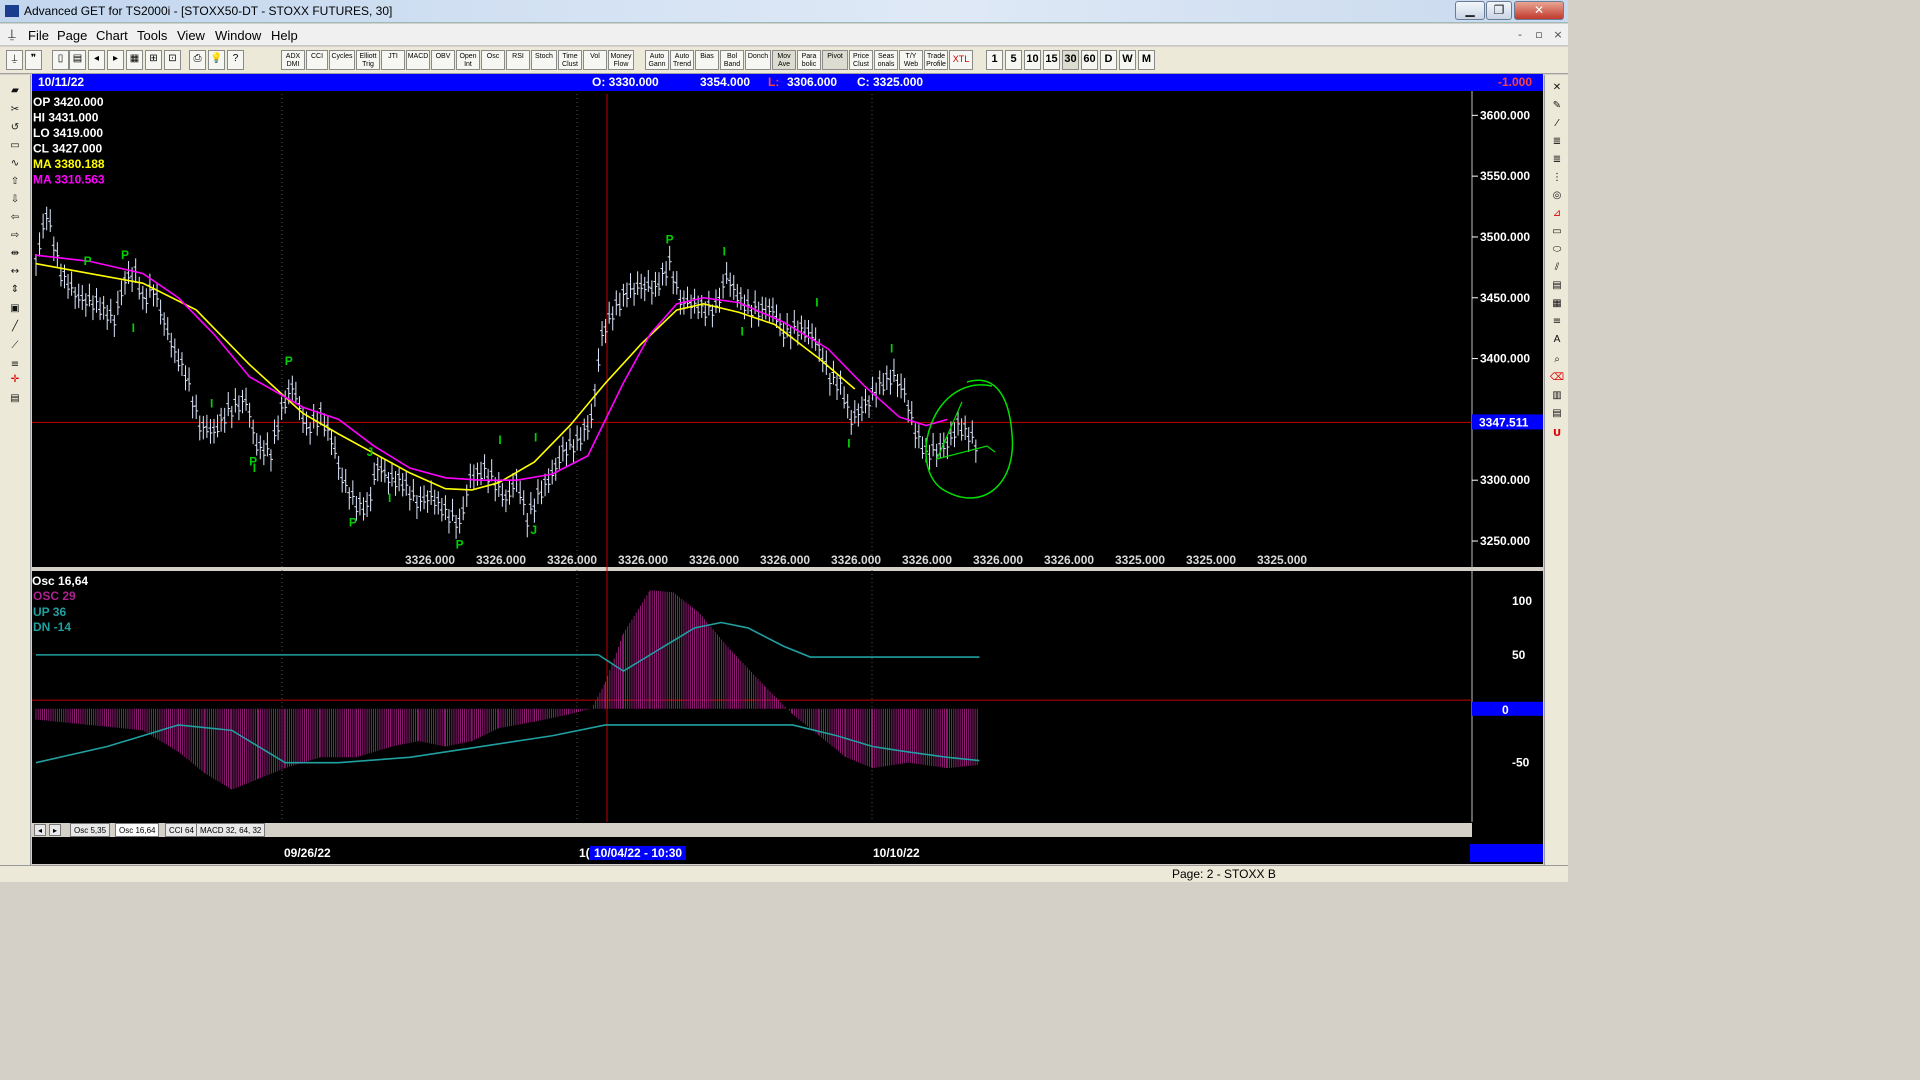 The image size is (1920, 1080). Describe the element at coordinates (77, 60) in the screenshot. I see `copy-page-icon: ▤` at that location.